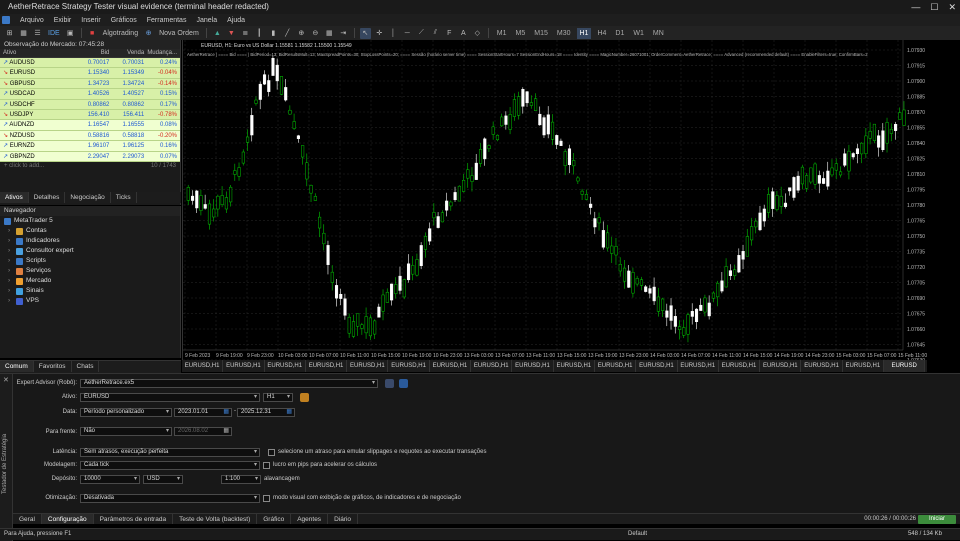  What do you see at coordinates (266, 465) in the screenshot?
I see `pips-checkbox` at bounding box center [266, 465].